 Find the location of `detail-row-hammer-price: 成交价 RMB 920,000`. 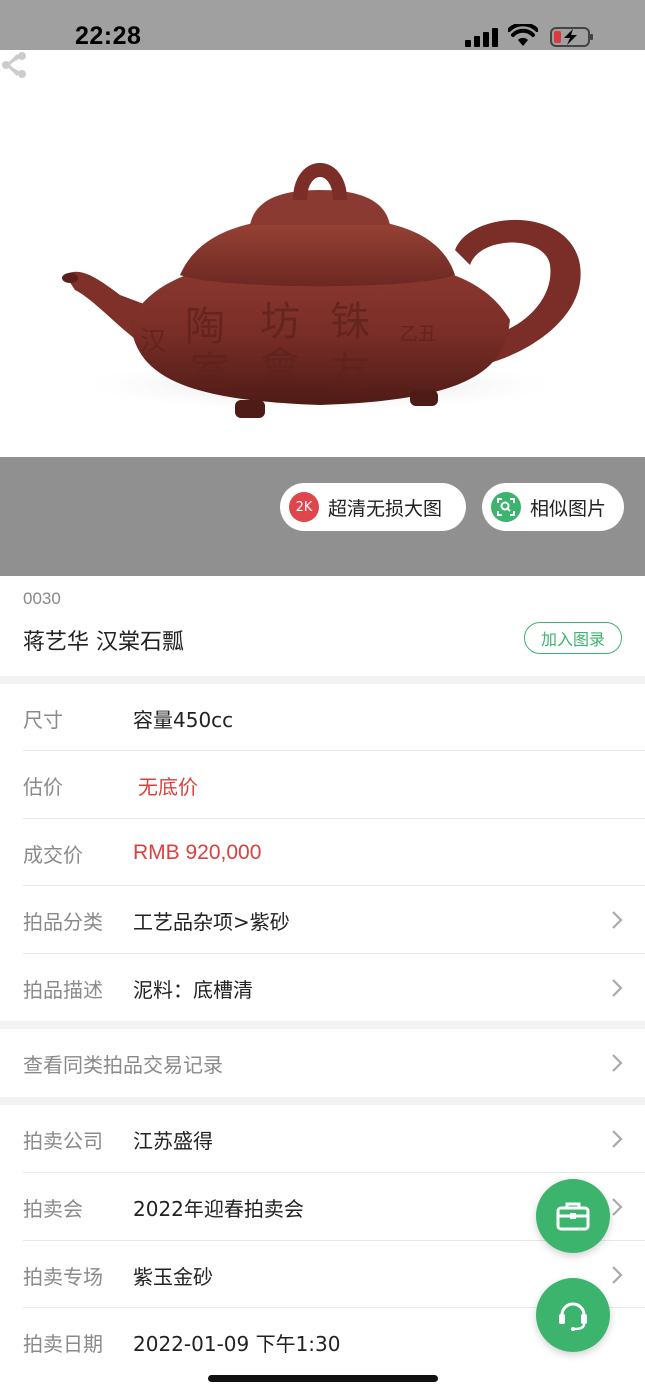

detail-row-hammer-price: 成交价 RMB 920,000 is located at coordinates (322, 853).